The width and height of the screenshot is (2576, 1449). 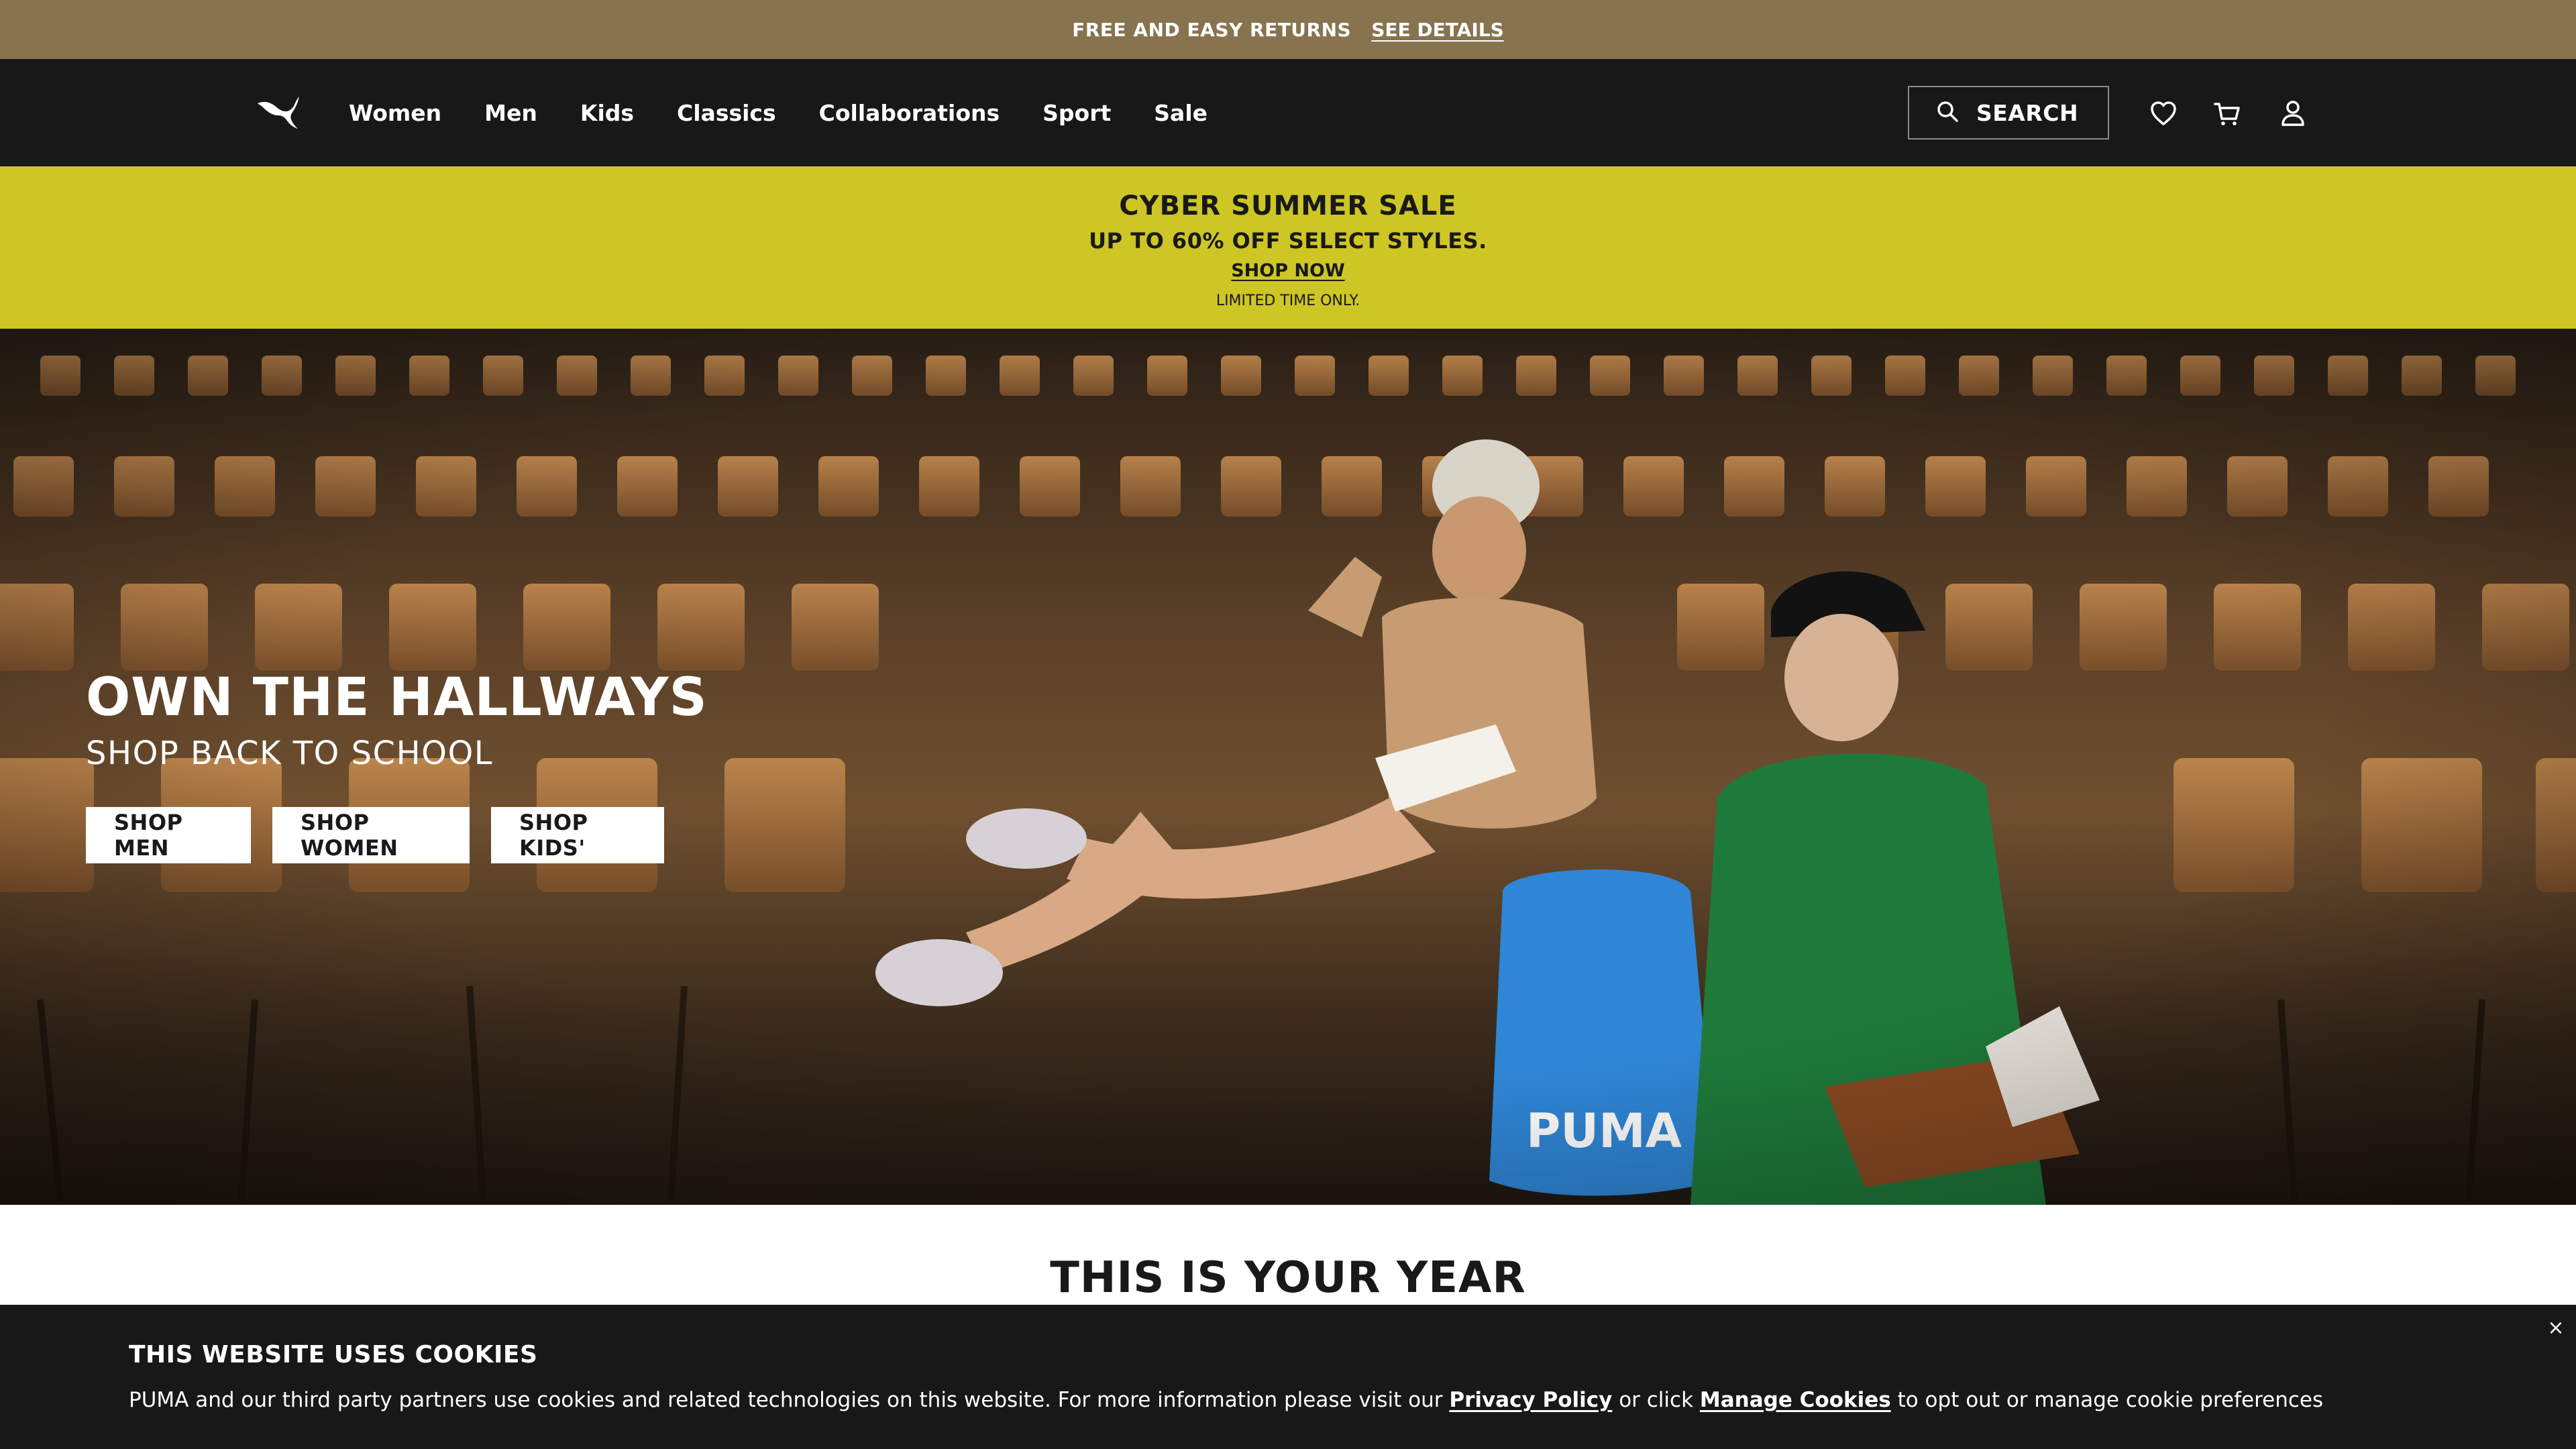 What do you see at coordinates (2027, 112) in the screenshot?
I see `search-label: SEARCH` at bounding box center [2027, 112].